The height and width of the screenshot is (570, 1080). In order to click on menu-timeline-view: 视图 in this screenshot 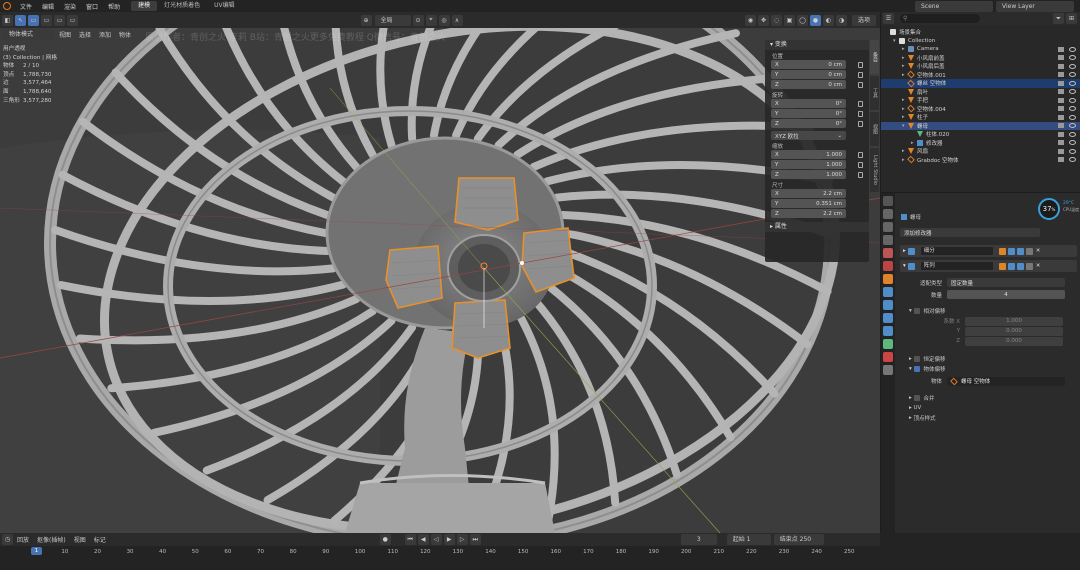, I will do `click(80, 539)`.